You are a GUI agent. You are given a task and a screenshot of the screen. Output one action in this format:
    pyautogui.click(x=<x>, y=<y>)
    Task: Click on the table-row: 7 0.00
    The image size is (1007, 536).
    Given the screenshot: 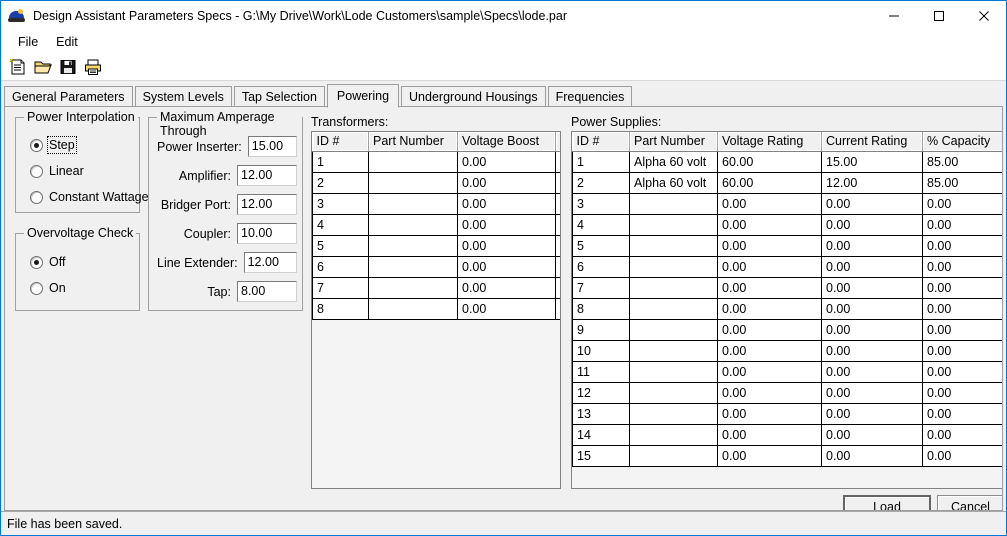 What is the action you would take?
    pyautogui.click(x=436, y=288)
    